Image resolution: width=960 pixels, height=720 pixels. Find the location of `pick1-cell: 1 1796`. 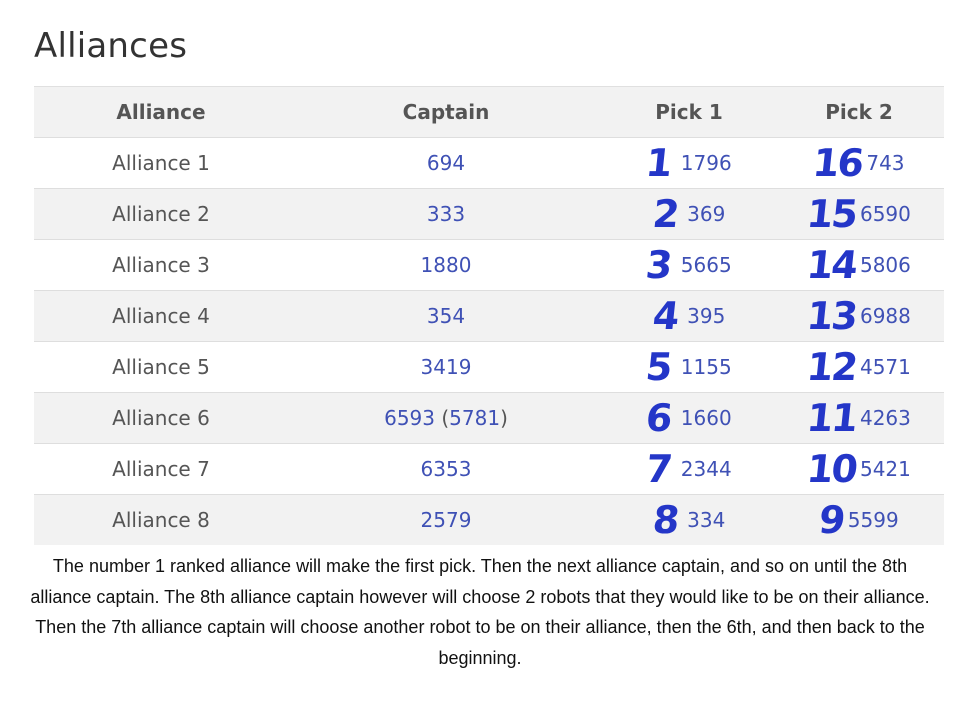

pick1-cell: 1 1796 is located at coordinates (689, 163).